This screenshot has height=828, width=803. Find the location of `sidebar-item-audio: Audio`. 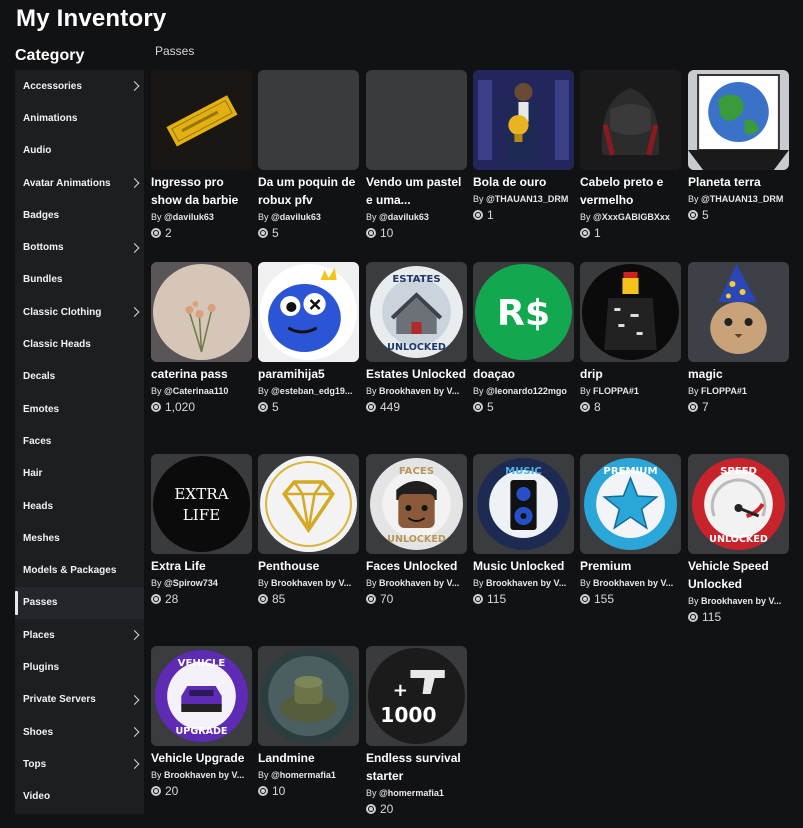

sidebar-item-audio: Audio is located at coordinates (79, 151).